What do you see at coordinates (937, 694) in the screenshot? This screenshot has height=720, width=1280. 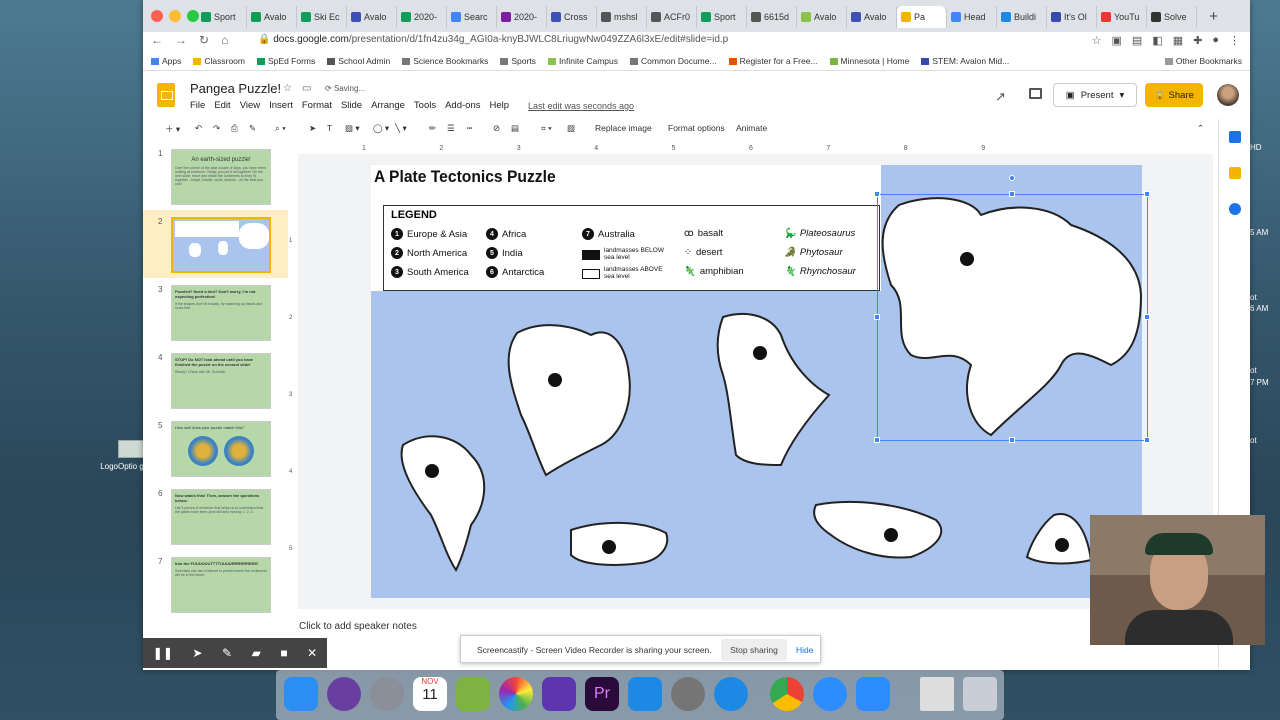 I see `documents-stack-icon` at bounding box center [937, 694].